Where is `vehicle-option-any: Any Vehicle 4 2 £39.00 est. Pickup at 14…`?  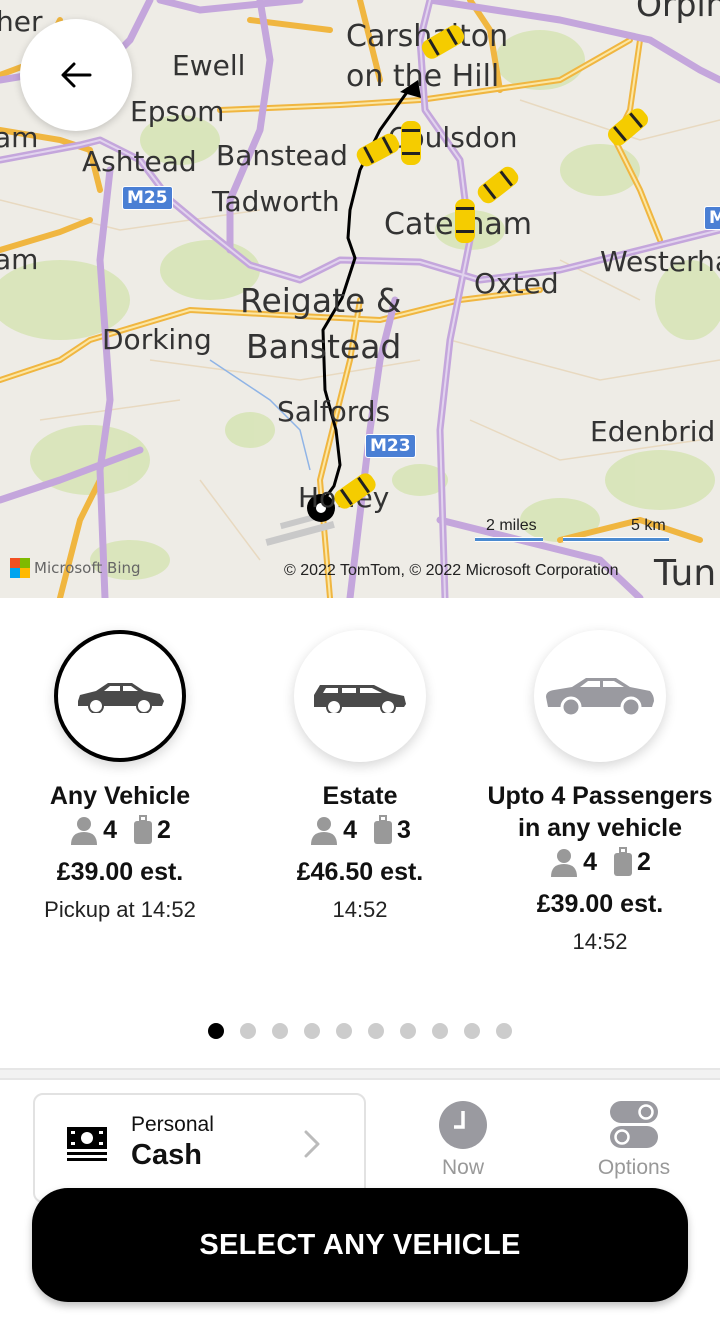 vehicle-option-any: Any Vehicle 4 2 £39.00 est. Pickup at 14… is located at coordinates (120, 777).